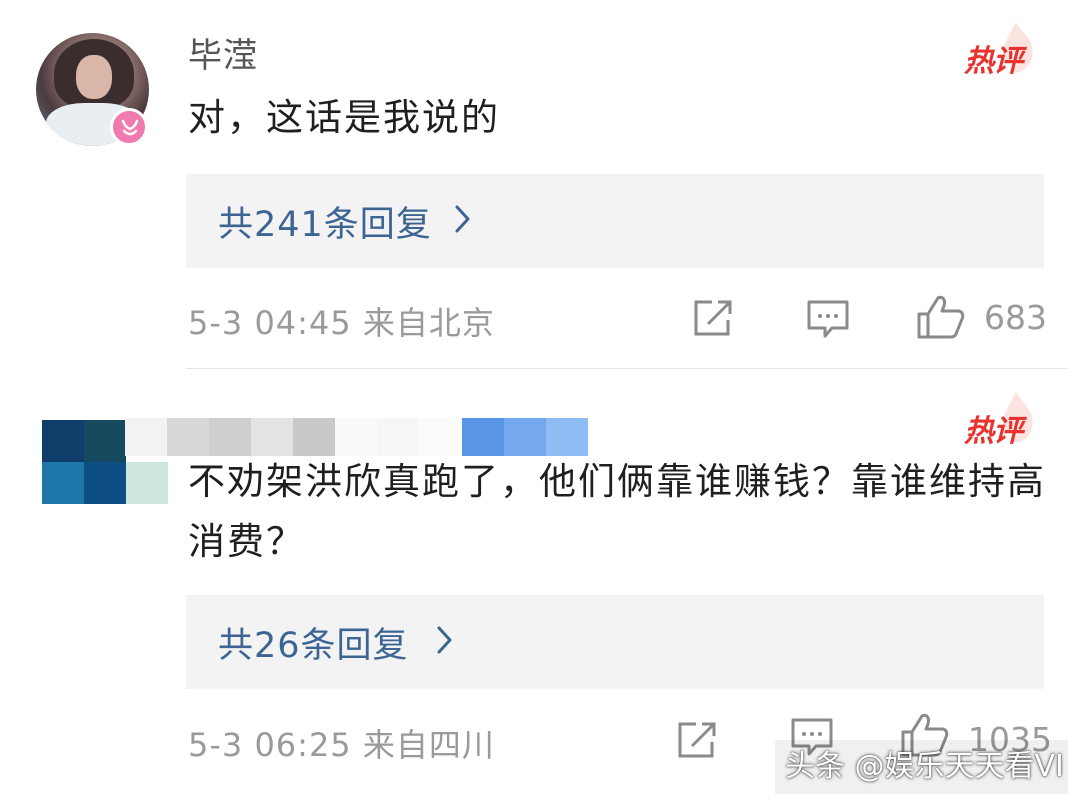  Describe the element at coordinates (325, 225) in the screenshot. I see `replies-count-label: 共241条回复` at that location.